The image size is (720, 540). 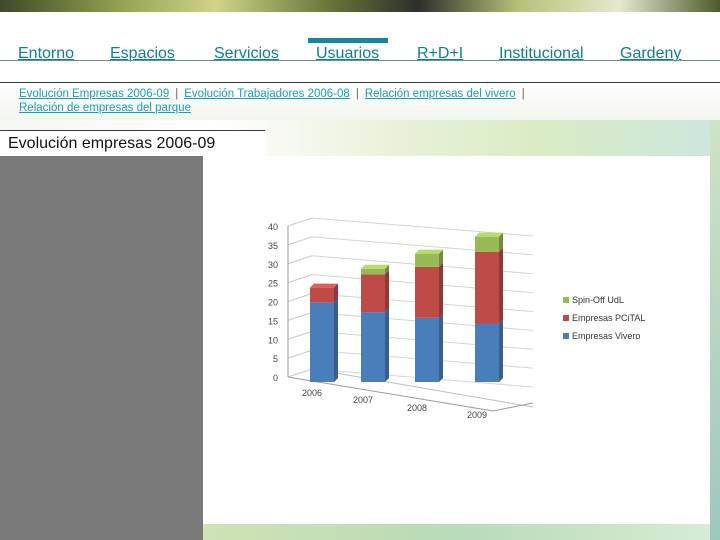 What do you see at coordinates (273, 265) in the screenshot?
I see `y-tick-label: 30` at bounding box center [273, 265].